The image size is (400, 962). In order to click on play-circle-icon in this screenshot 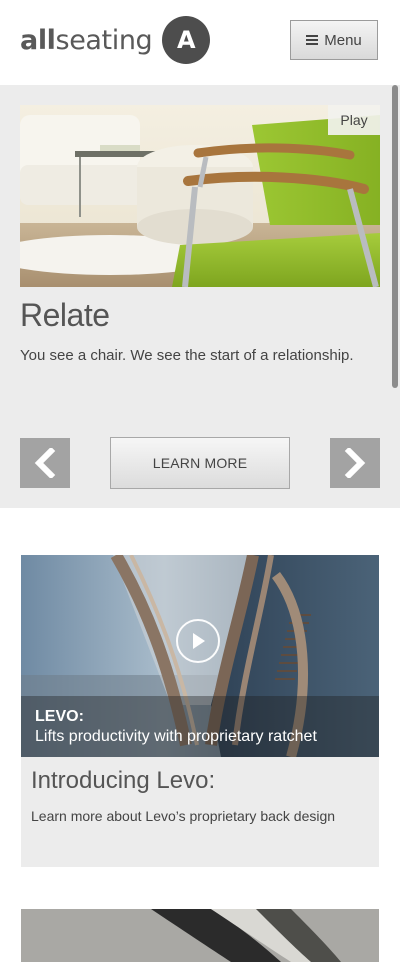, I will do `click(198, 641)`.